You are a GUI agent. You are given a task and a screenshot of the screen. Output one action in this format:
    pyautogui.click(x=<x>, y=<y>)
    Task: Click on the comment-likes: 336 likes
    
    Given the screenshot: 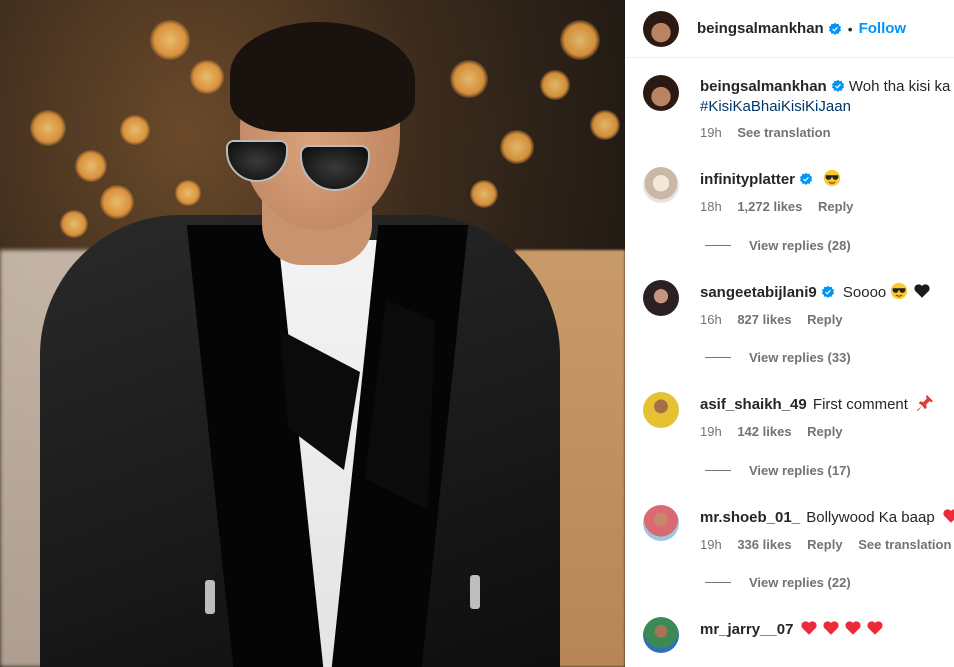 What is the action you would take?
    pyautogui.click(x=764, y=544)
    